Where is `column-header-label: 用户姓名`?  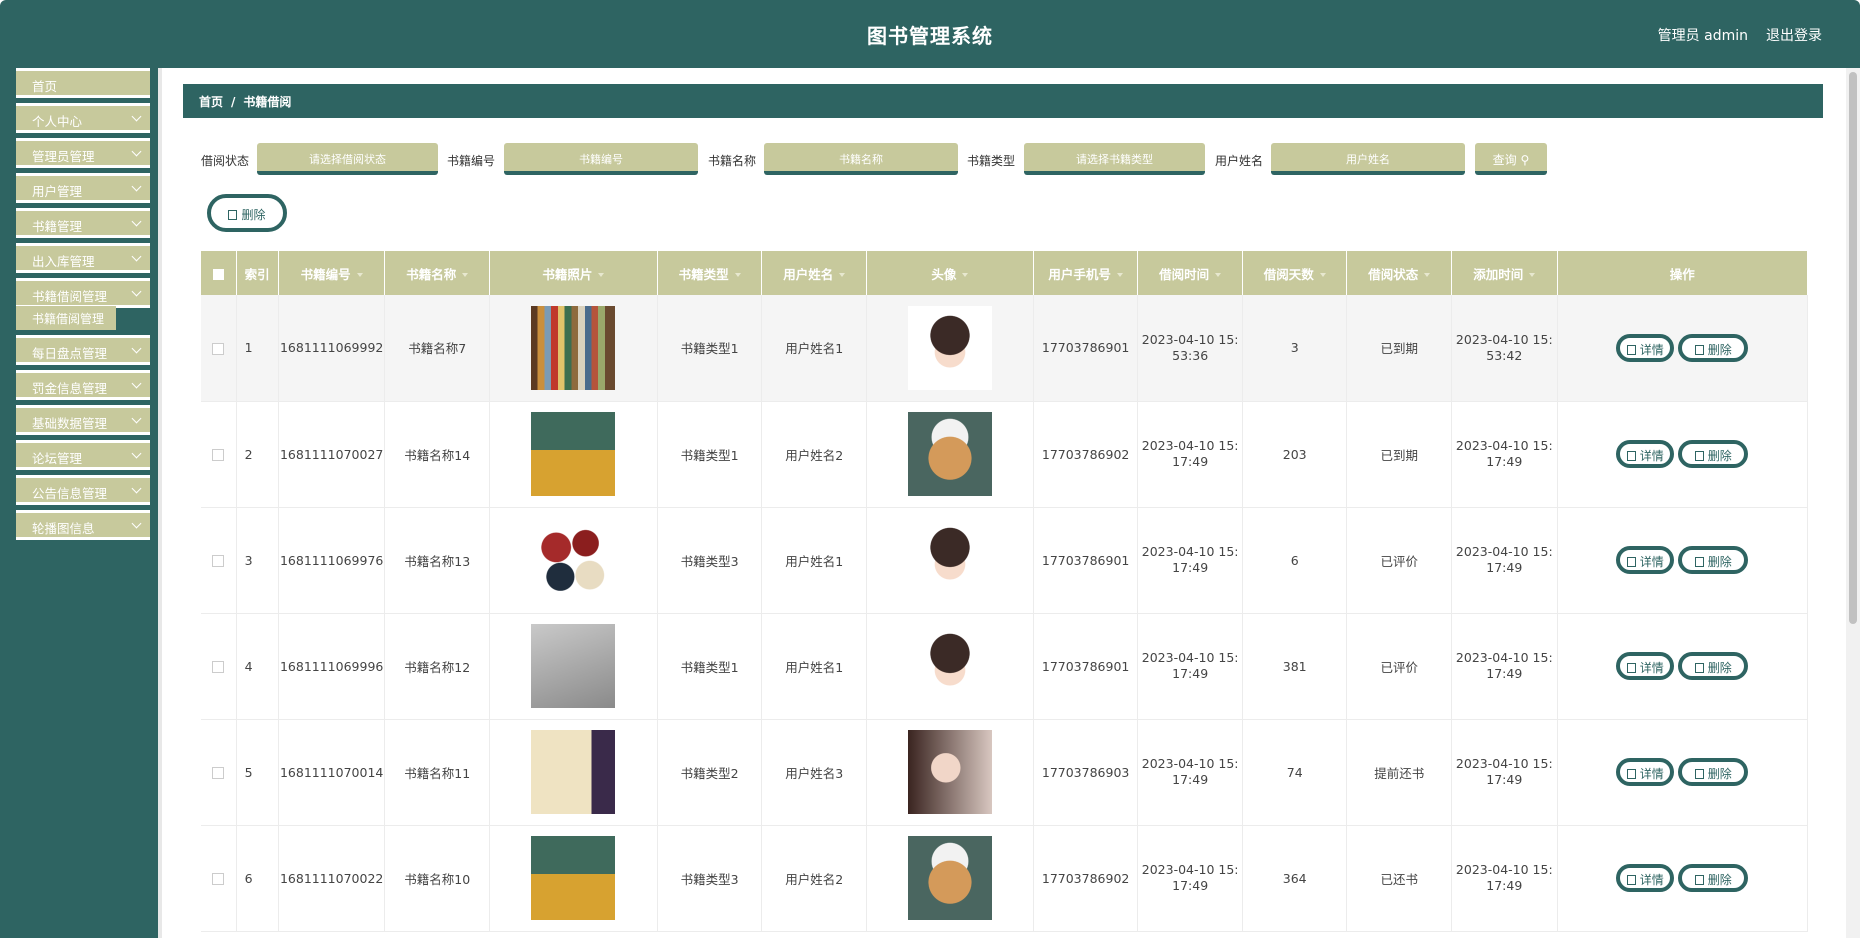
column-header-label: 用户姓名 is located at coordinates (808, 274).